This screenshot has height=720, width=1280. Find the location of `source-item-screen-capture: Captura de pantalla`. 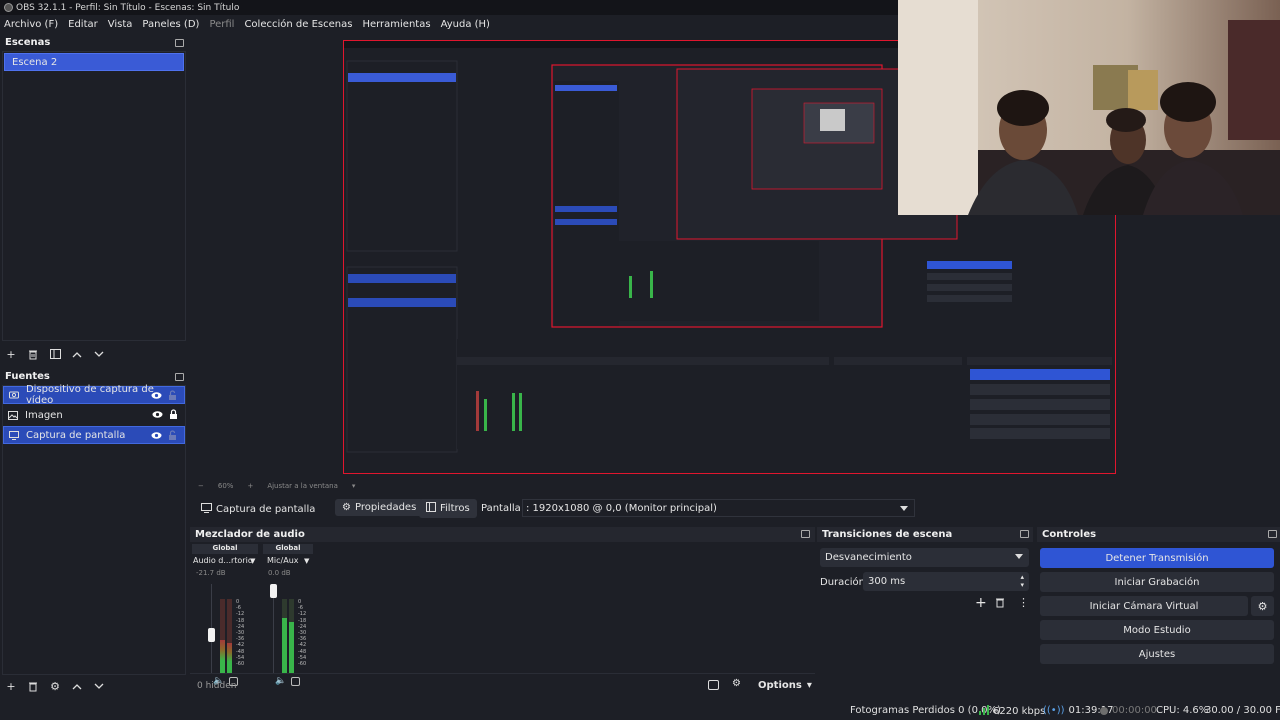

source-item-screen-capture: Captura de pantalla is located at coordinates (94, 435).